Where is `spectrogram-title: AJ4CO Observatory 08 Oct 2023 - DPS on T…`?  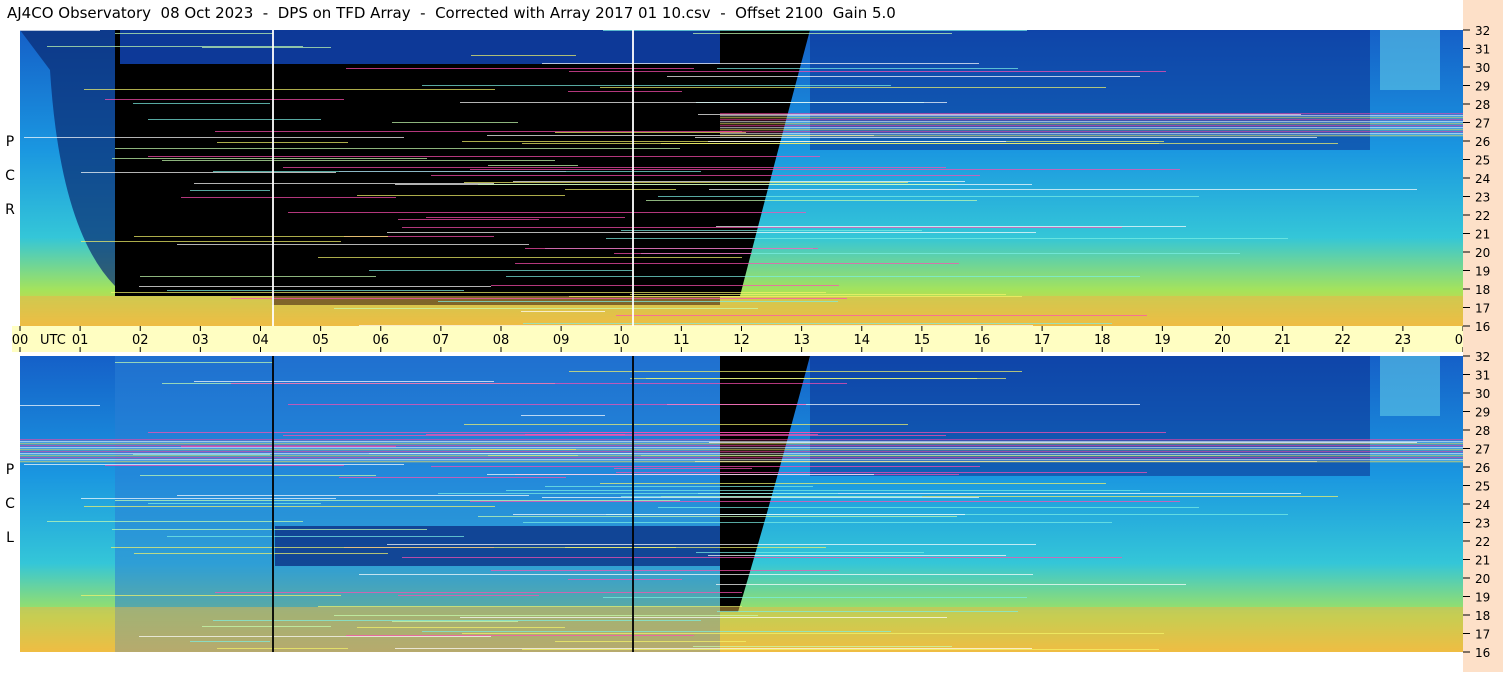 spectrogram-title: AJ4CO Observatory 08 Oct 2023 - DPS on T… is located at coordinates (451, 13).